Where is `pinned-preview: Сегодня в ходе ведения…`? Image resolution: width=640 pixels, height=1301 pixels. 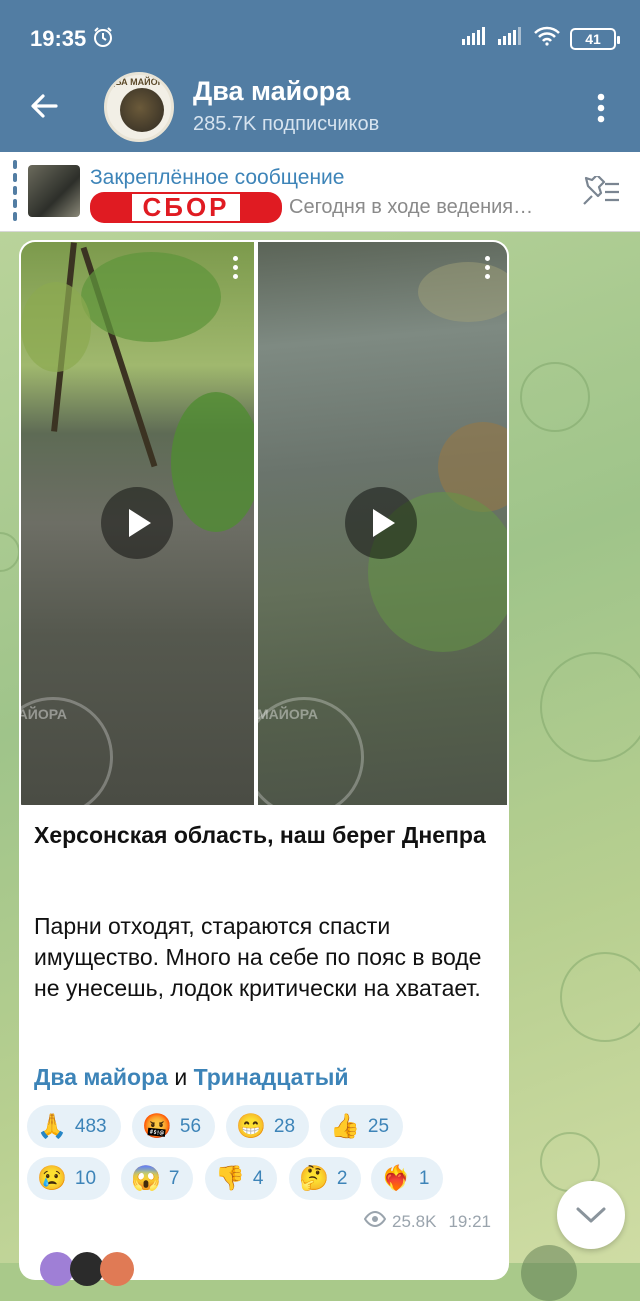
pinned-preview: Сегодня в ходе ведения… is located at coordinates (411, 207).